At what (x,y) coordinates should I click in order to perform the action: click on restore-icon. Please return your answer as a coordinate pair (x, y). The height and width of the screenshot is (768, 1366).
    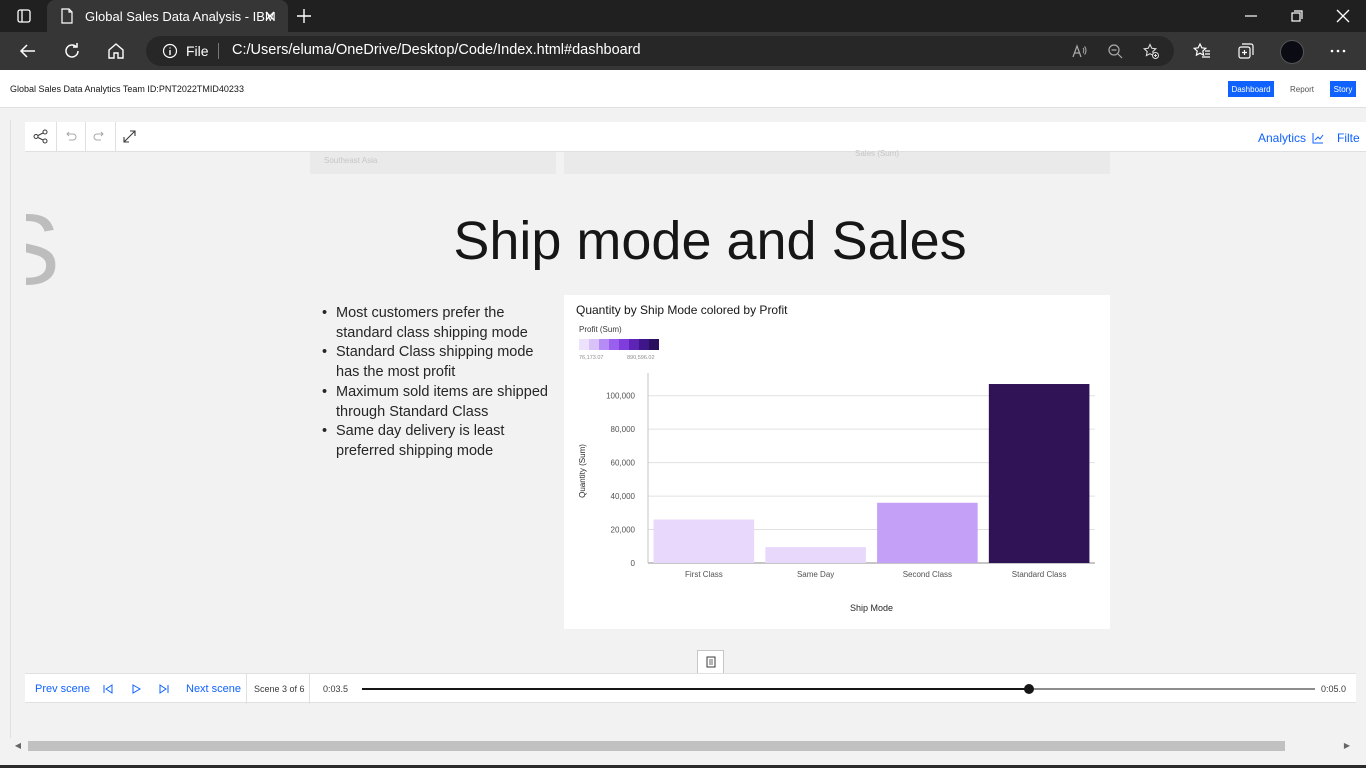
    Looking at the image, I should click on (1297, 16).